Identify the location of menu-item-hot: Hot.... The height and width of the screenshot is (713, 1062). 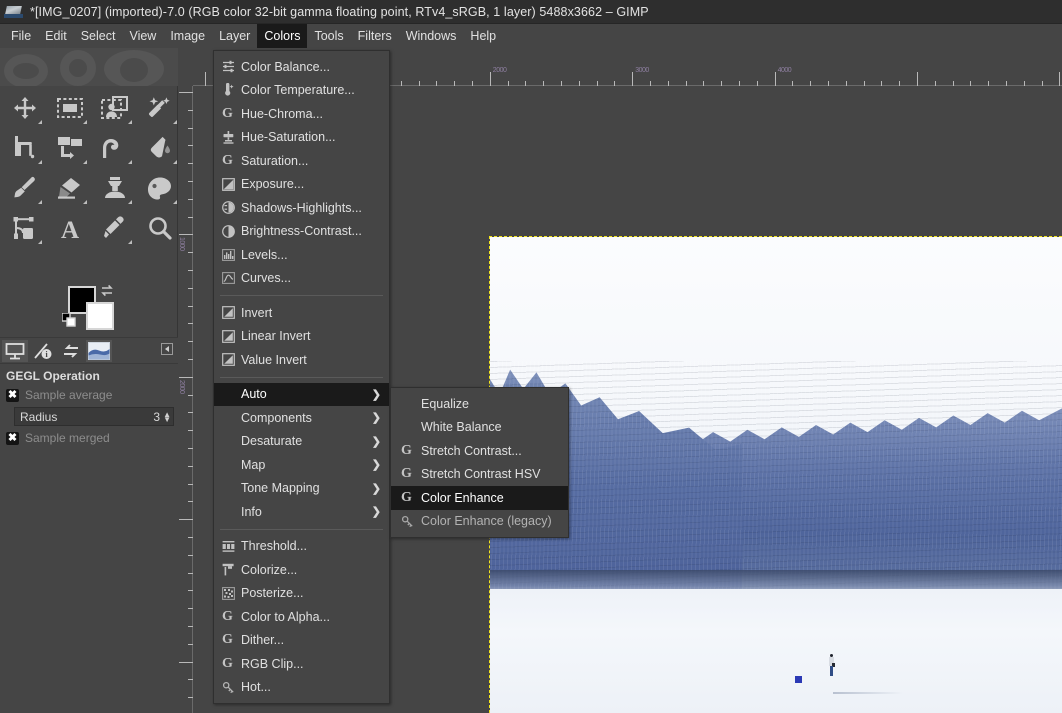
(301, 688).